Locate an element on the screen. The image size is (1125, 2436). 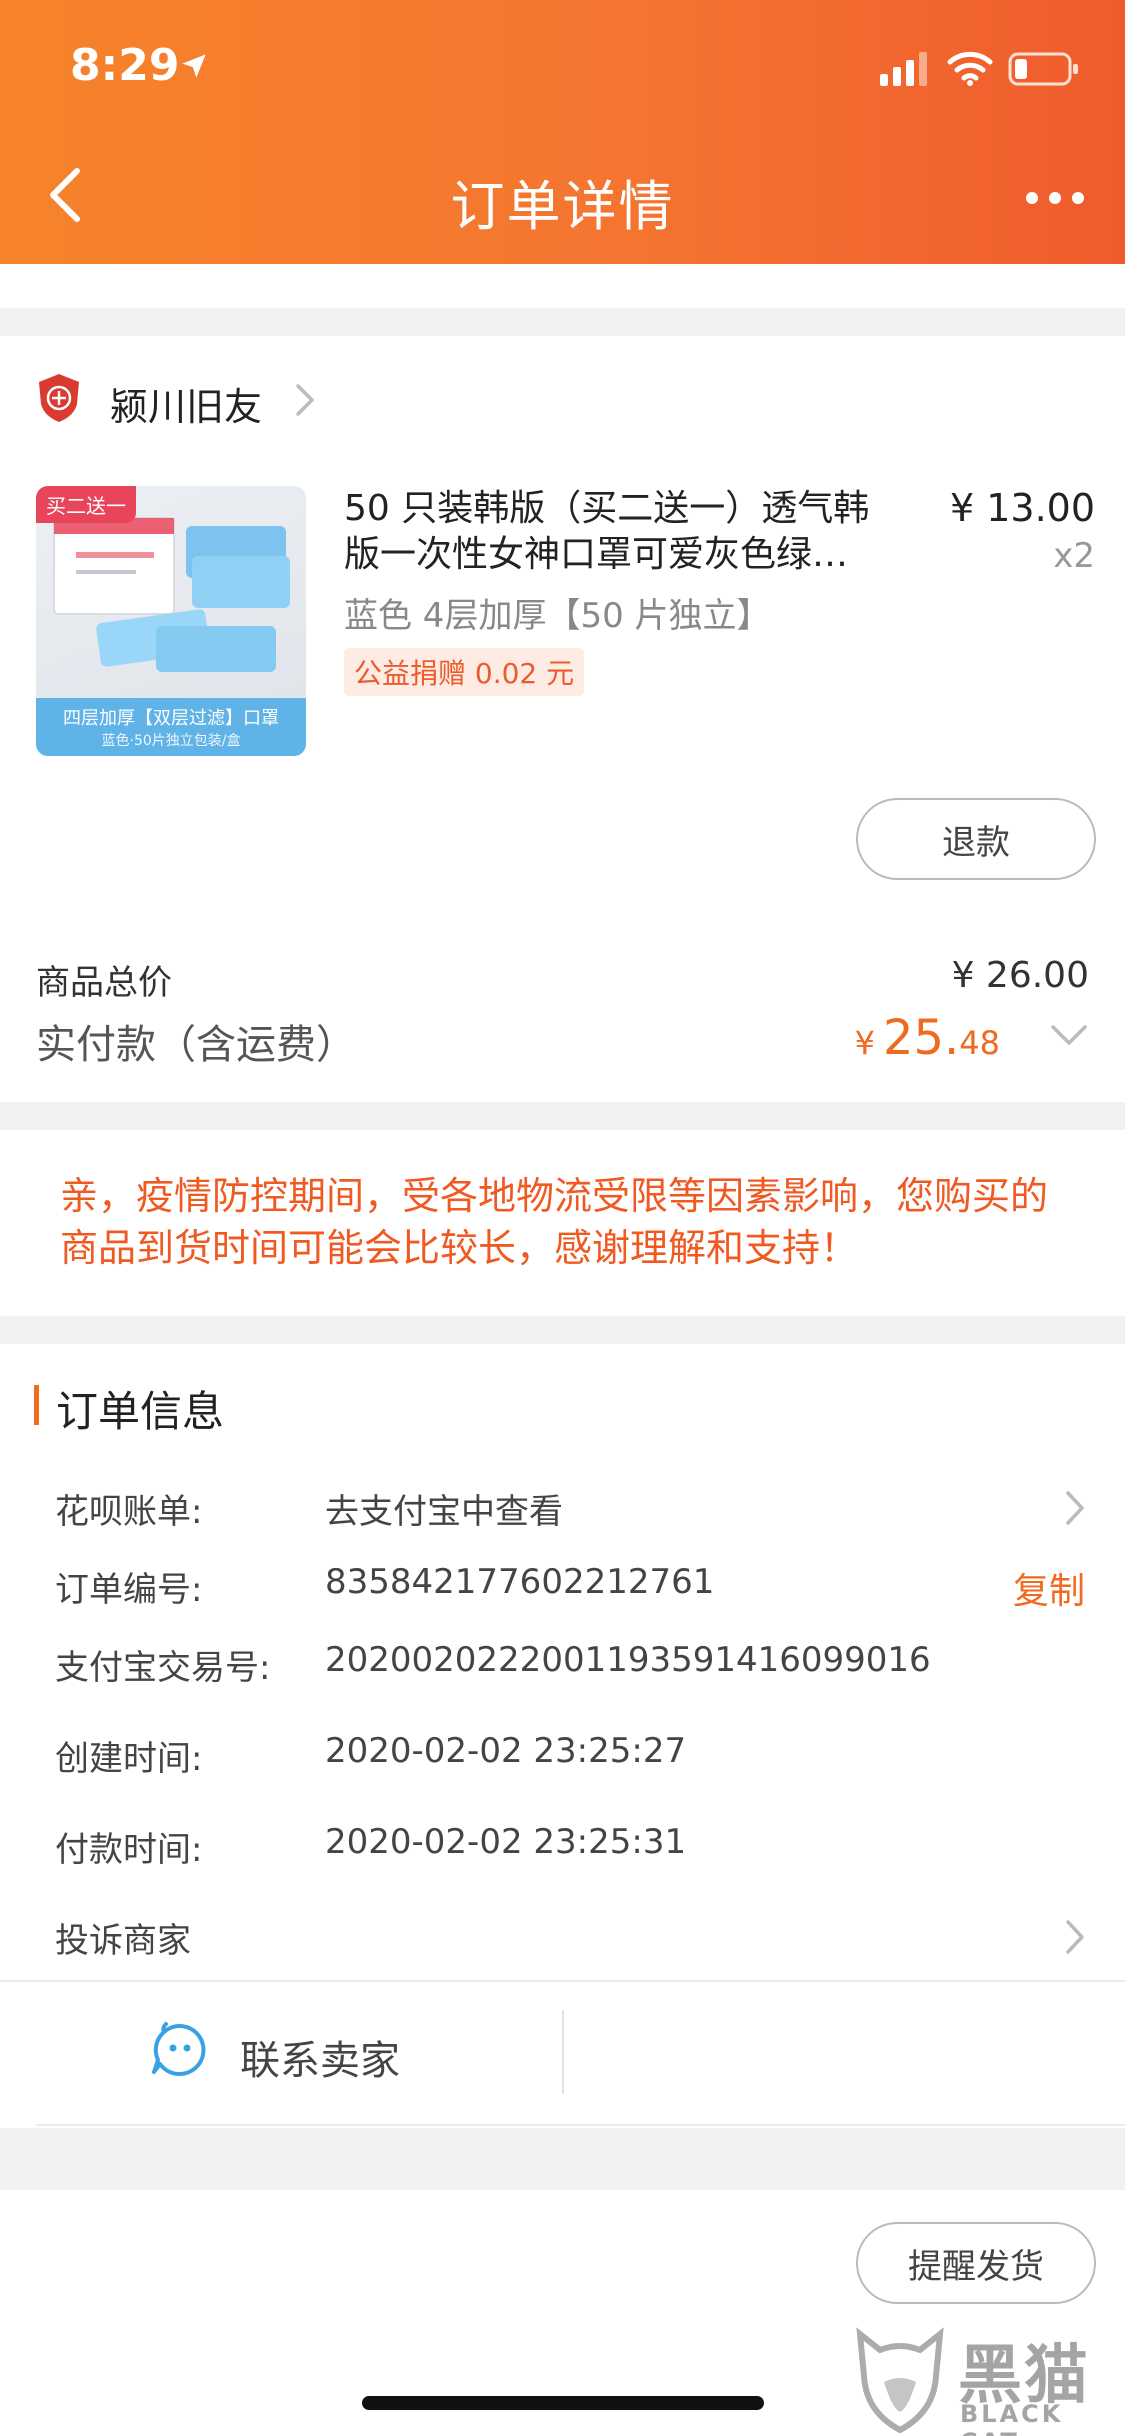
status-time: 8:29 is located at coordinates (125, 65).